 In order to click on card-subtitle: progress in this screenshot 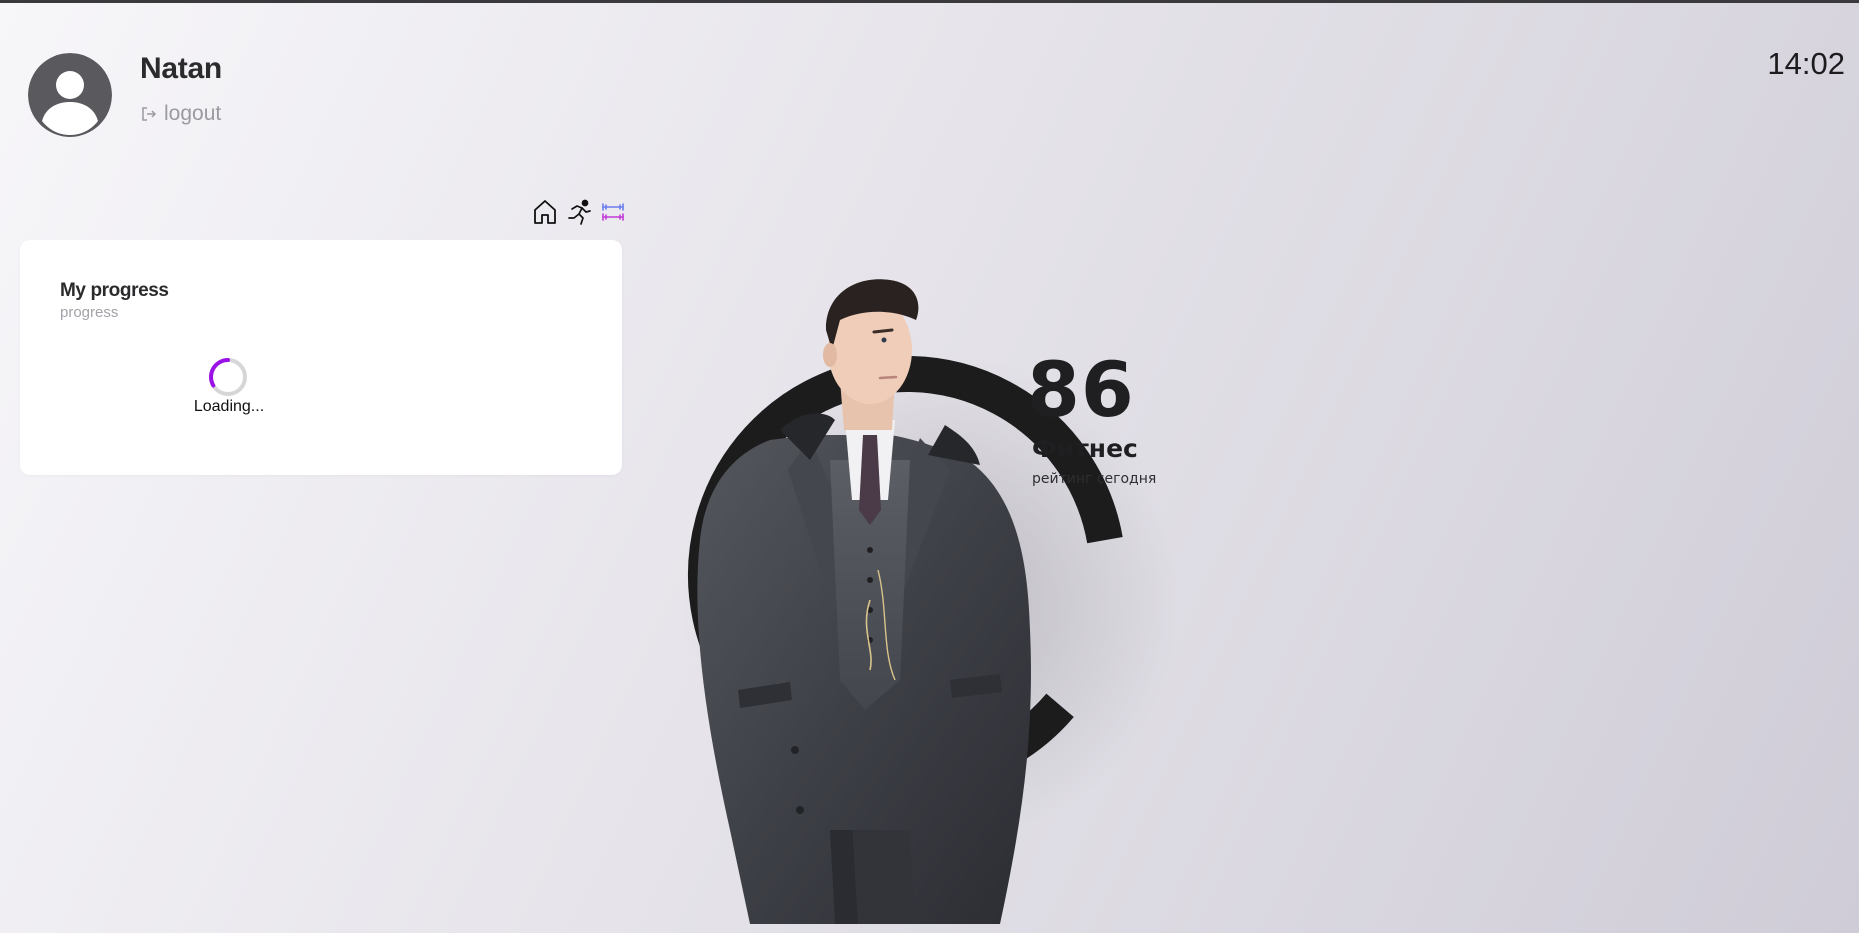, I will do `click(89, 312)`.